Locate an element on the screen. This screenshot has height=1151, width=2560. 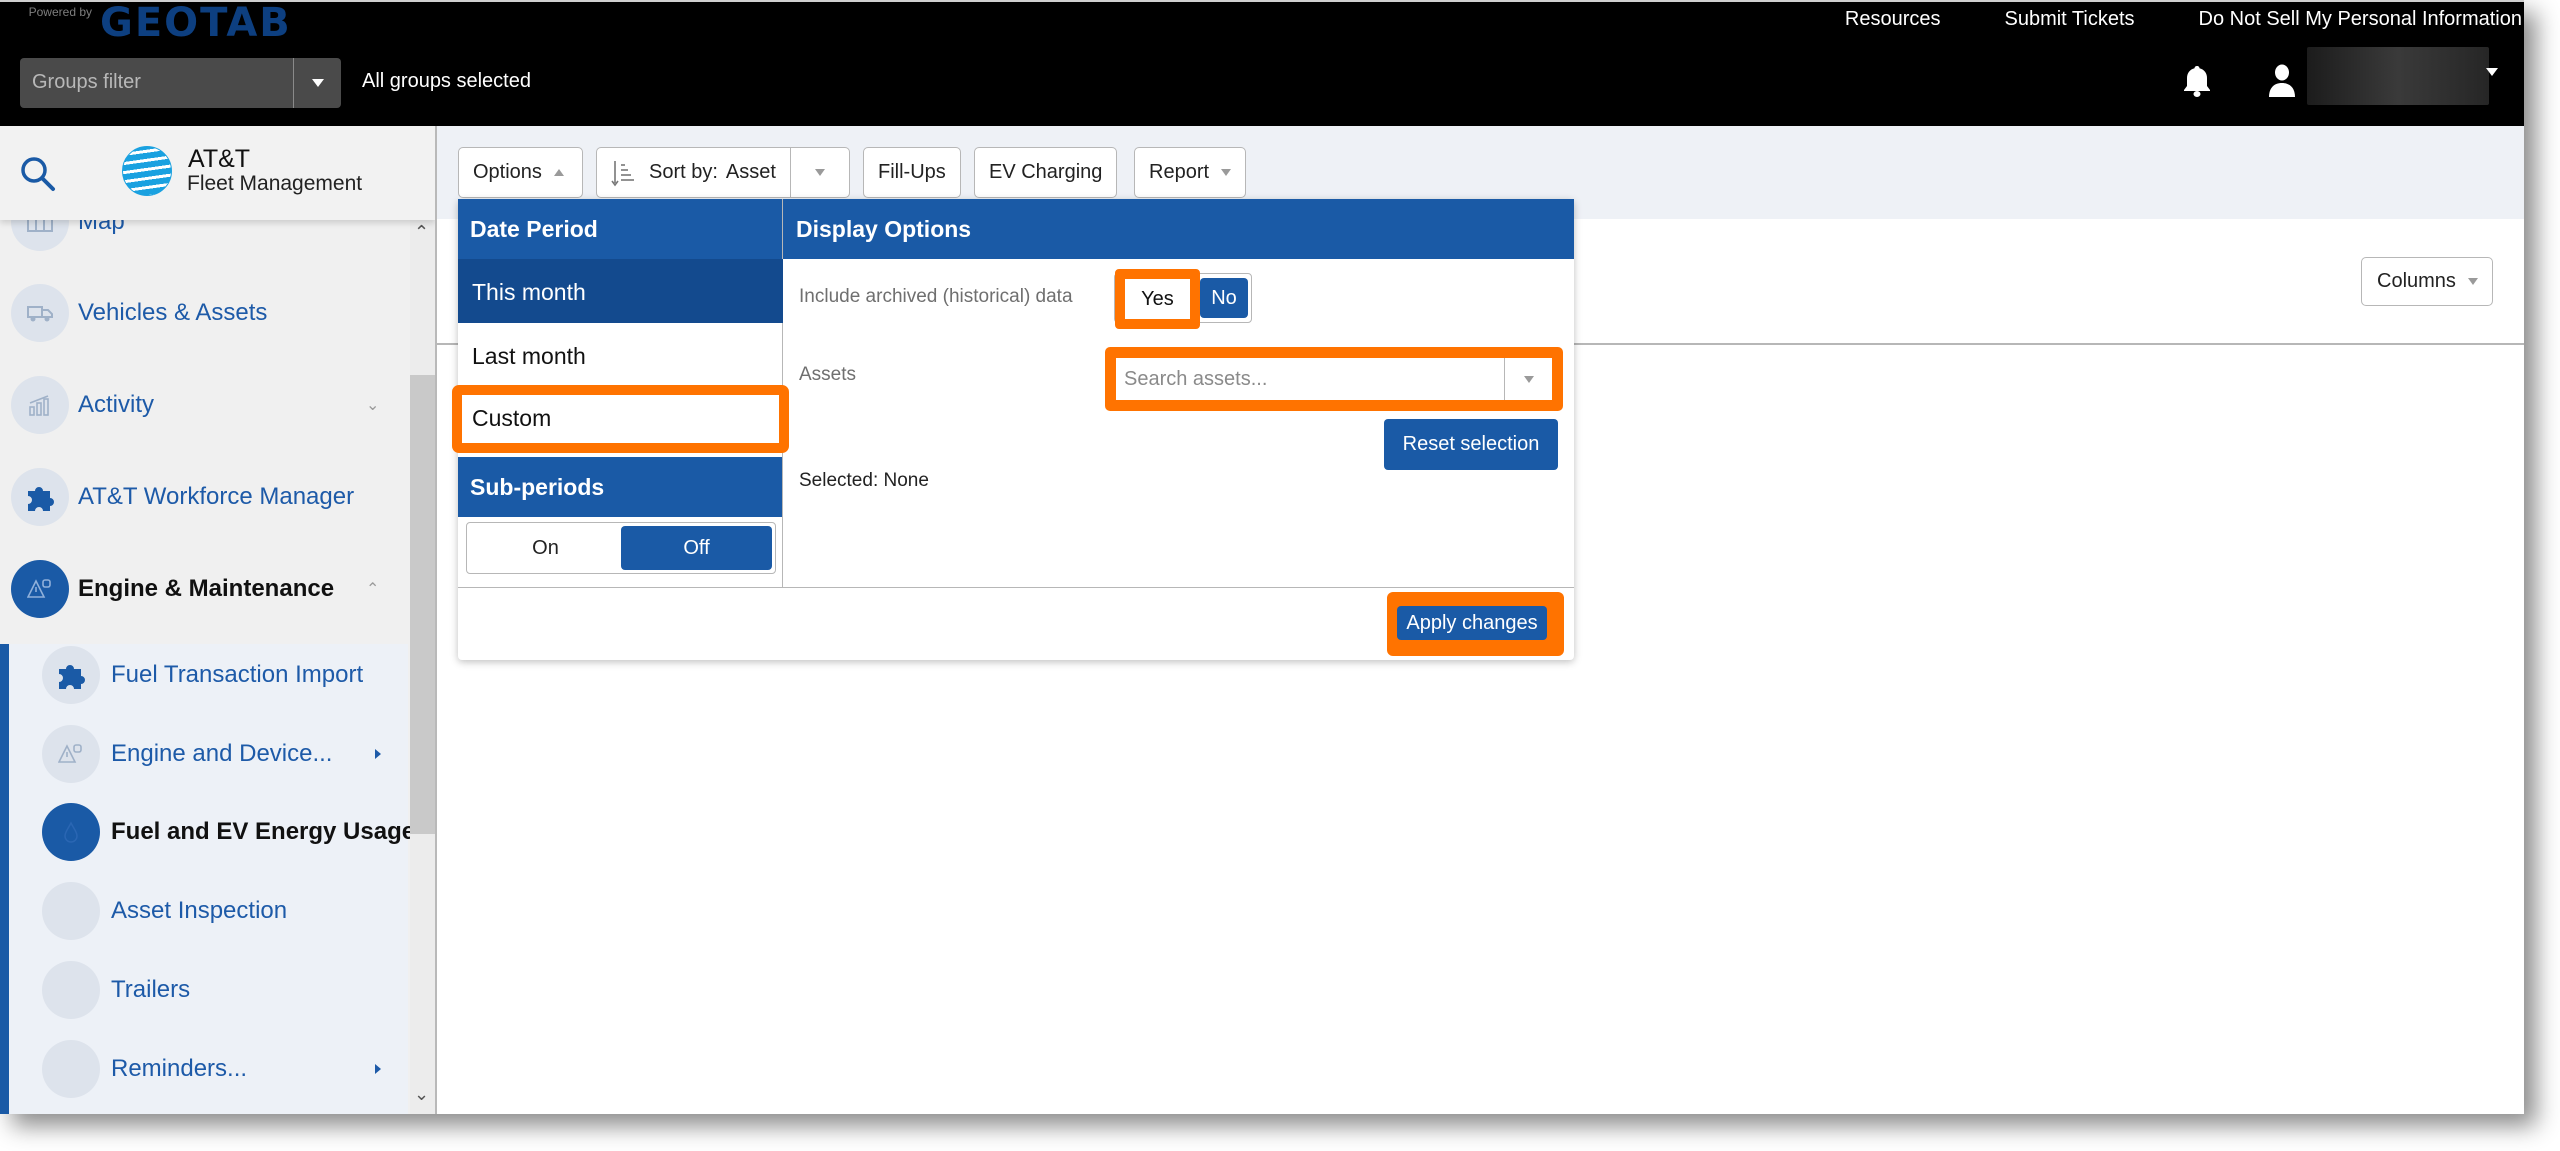
sidebar-item-asset-inspection: Asset Inspection is located at coordinates (204, 911).